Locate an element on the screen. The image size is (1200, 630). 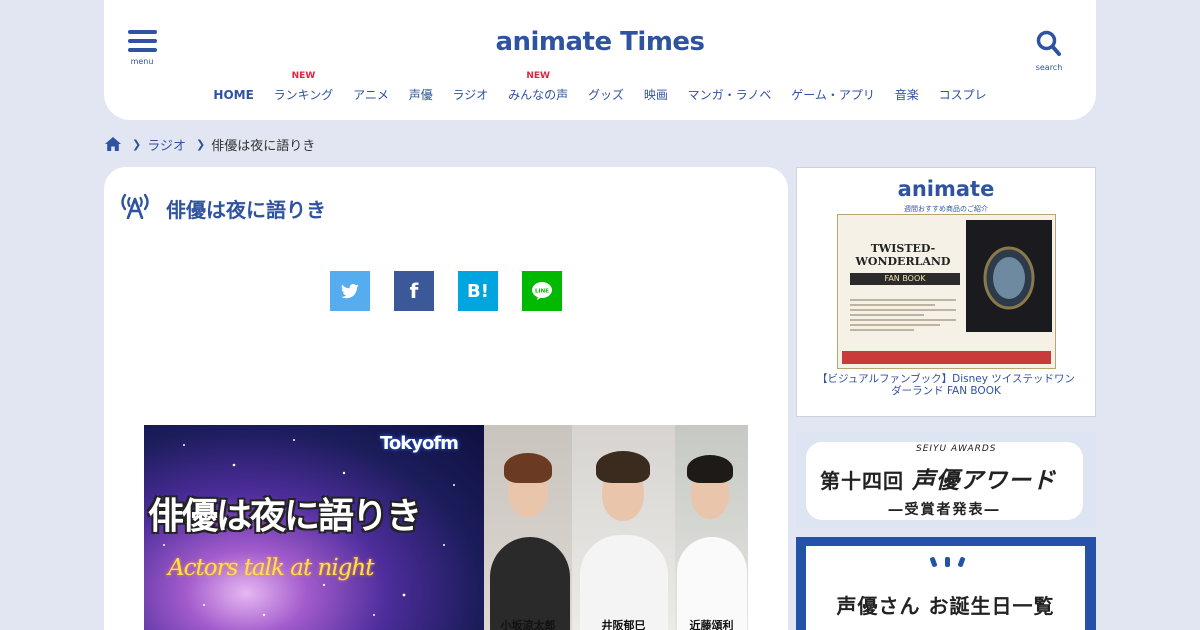
nav-label: HOME is located at coordinates (233, 95).